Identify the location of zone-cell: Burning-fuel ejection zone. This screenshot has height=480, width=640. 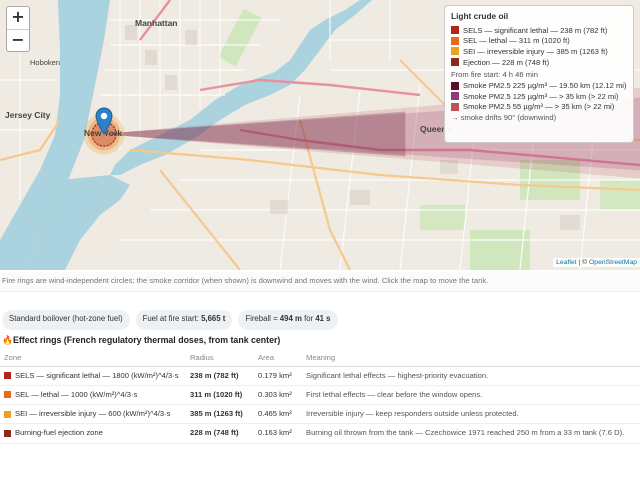
(93, 433).